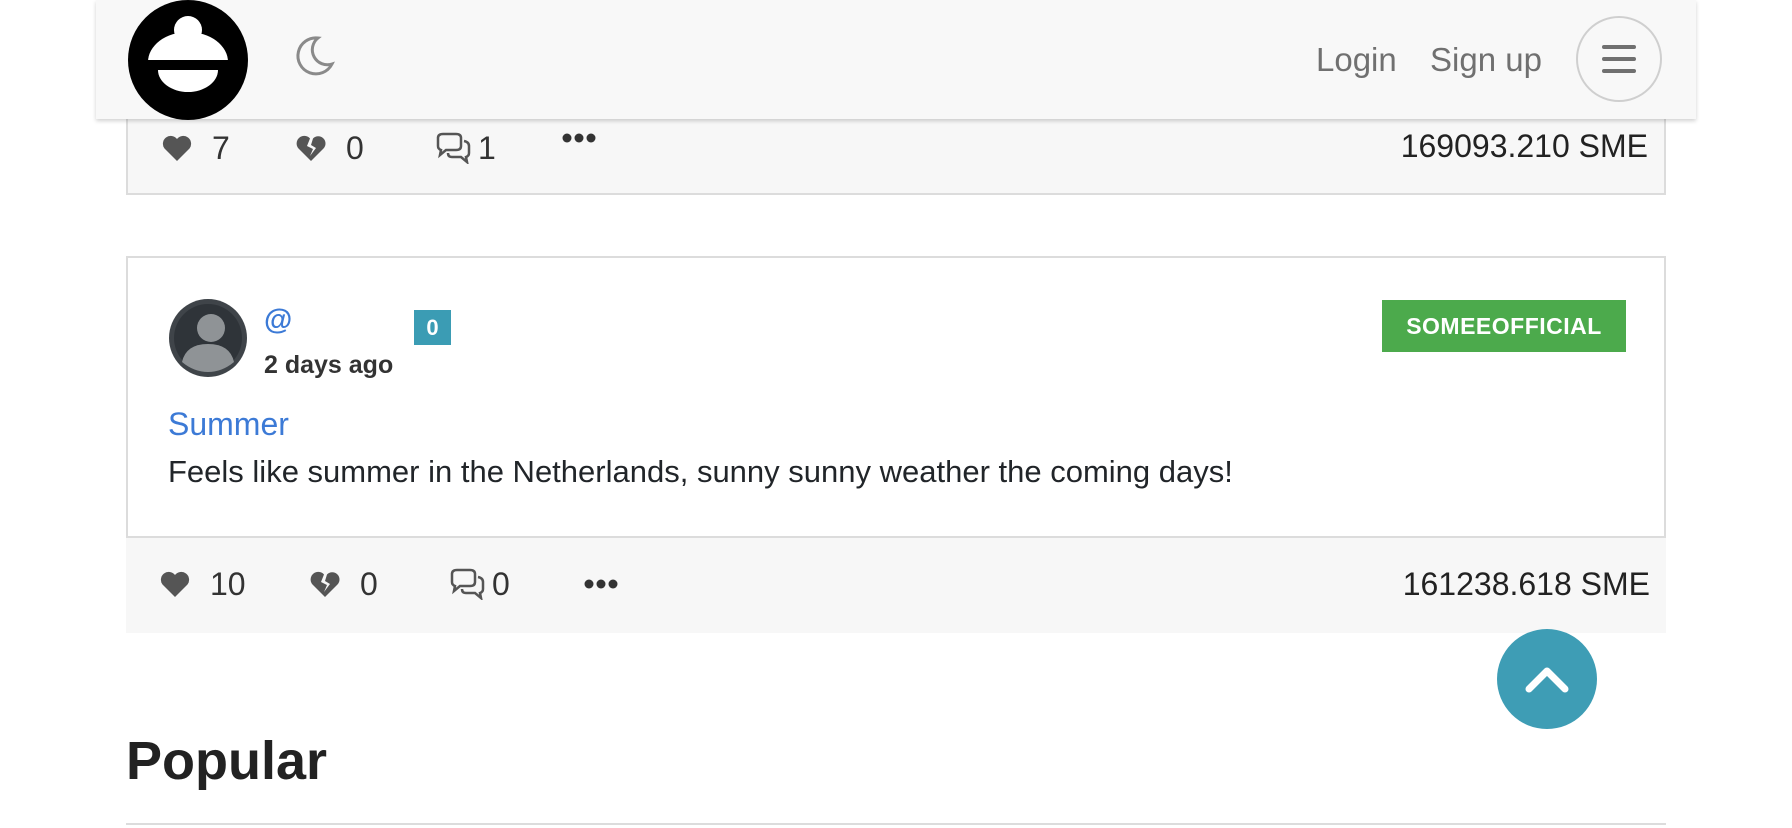  I want to click on site-logo, so click(188, 60).